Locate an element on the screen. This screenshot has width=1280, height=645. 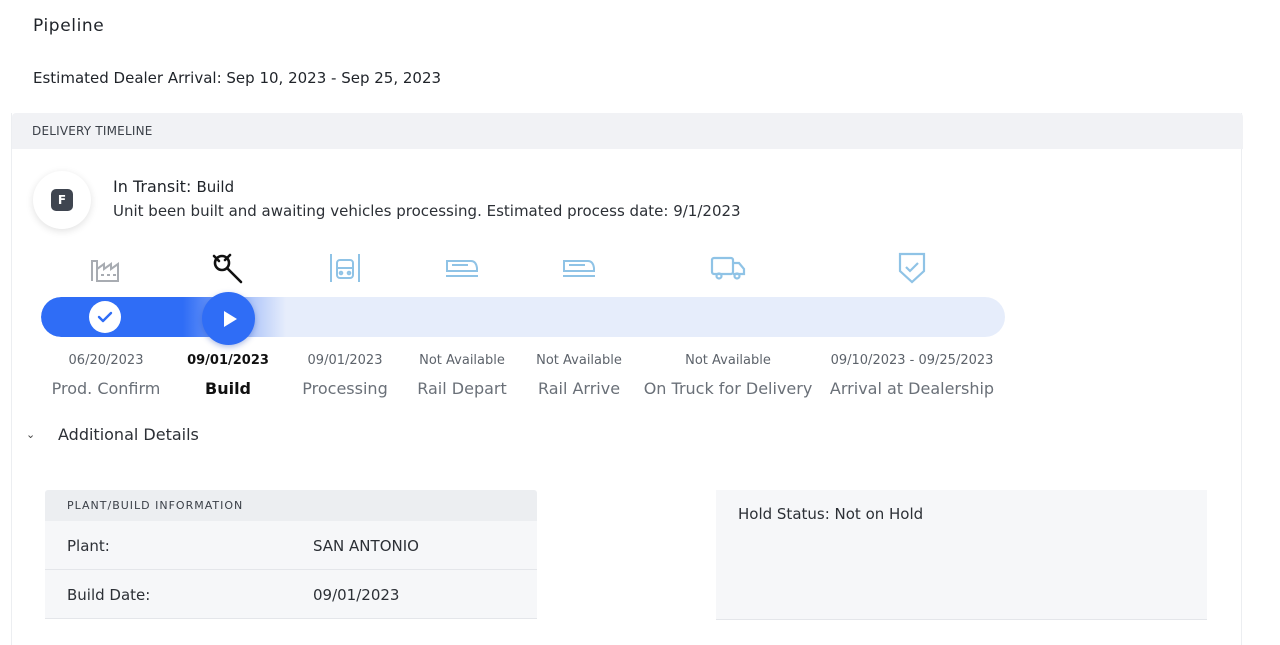
page-title: Pipeline is located at coordinates (69, 26).